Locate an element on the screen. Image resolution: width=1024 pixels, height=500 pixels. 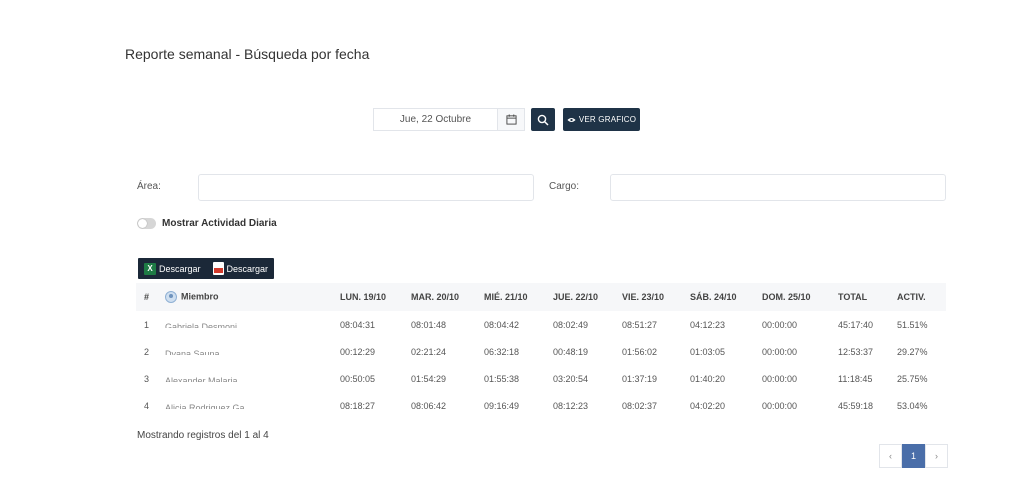
cell-value: 08:04:42 is located at coordinates (502, 324).